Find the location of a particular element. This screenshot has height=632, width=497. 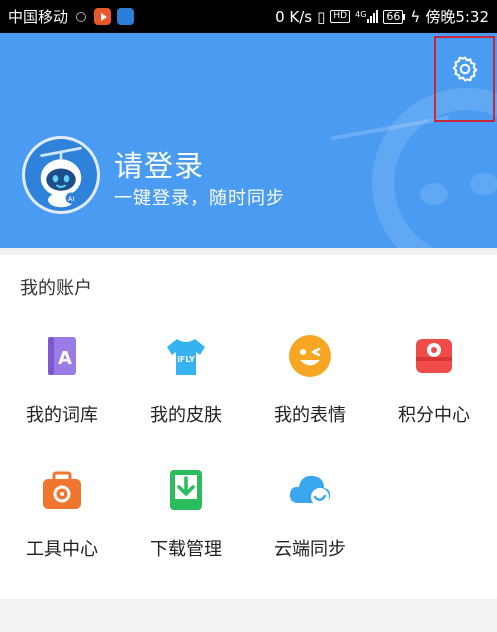

section-title: 我的账户 is located at coordinates (56, 288).